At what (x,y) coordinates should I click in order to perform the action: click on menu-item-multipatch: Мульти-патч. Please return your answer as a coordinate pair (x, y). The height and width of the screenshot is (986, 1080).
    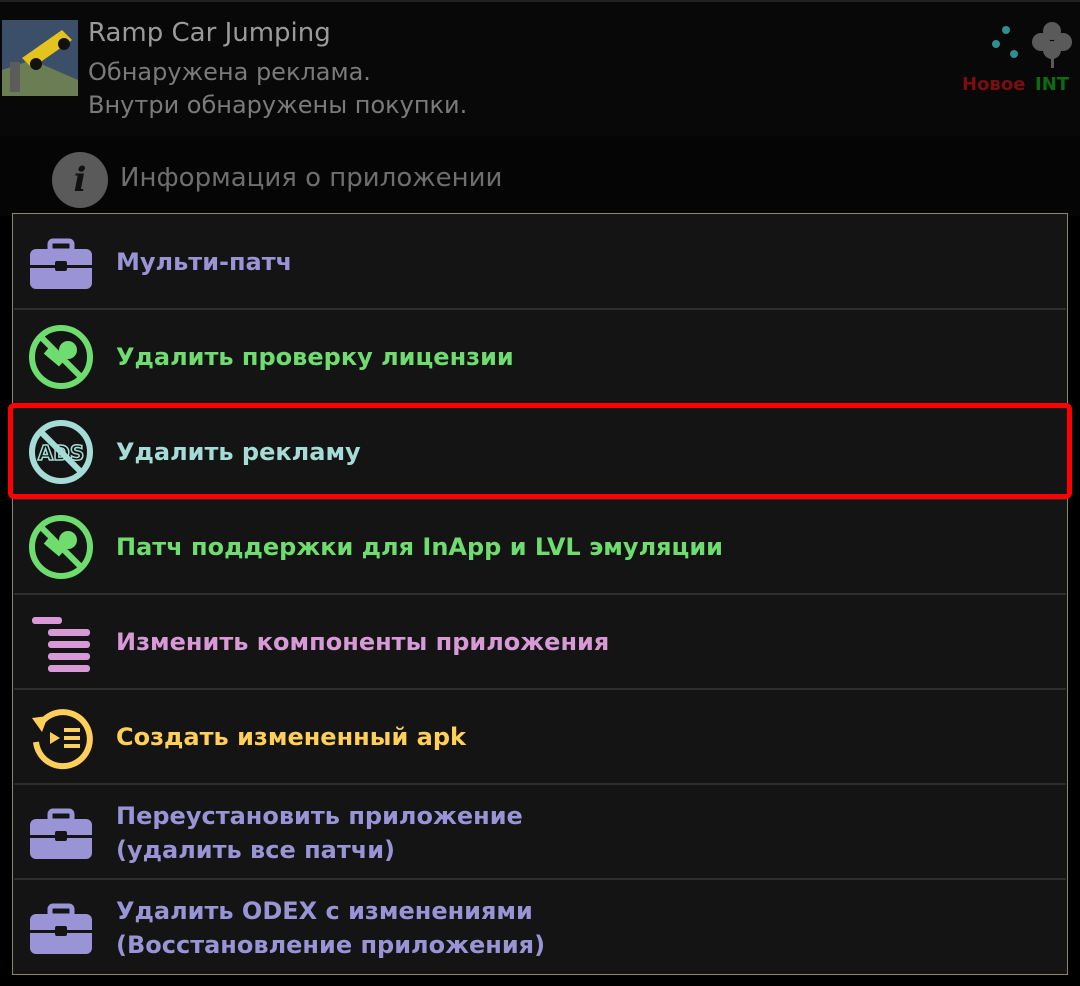
    Looking at the image, I should click on (540, 262).